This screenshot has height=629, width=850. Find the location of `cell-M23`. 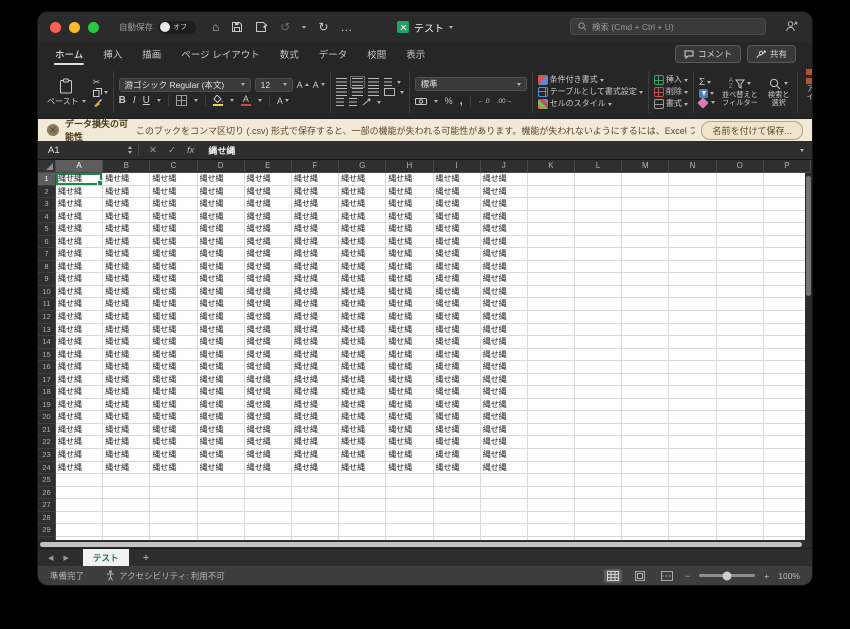

cell-M23 is located at coordinates (646, 455).